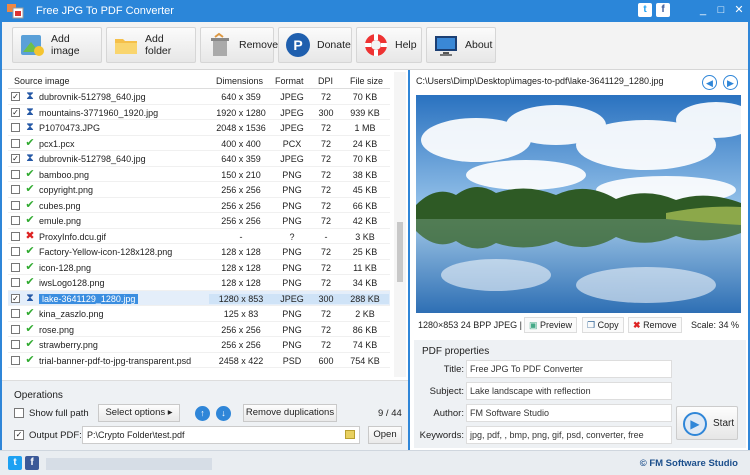 The width and height of the screenshot is (750, 475). What do you see at coordinates (739, 10) in the screenshot?
I see `close-button: ✕` at bounding box center [739, 10].